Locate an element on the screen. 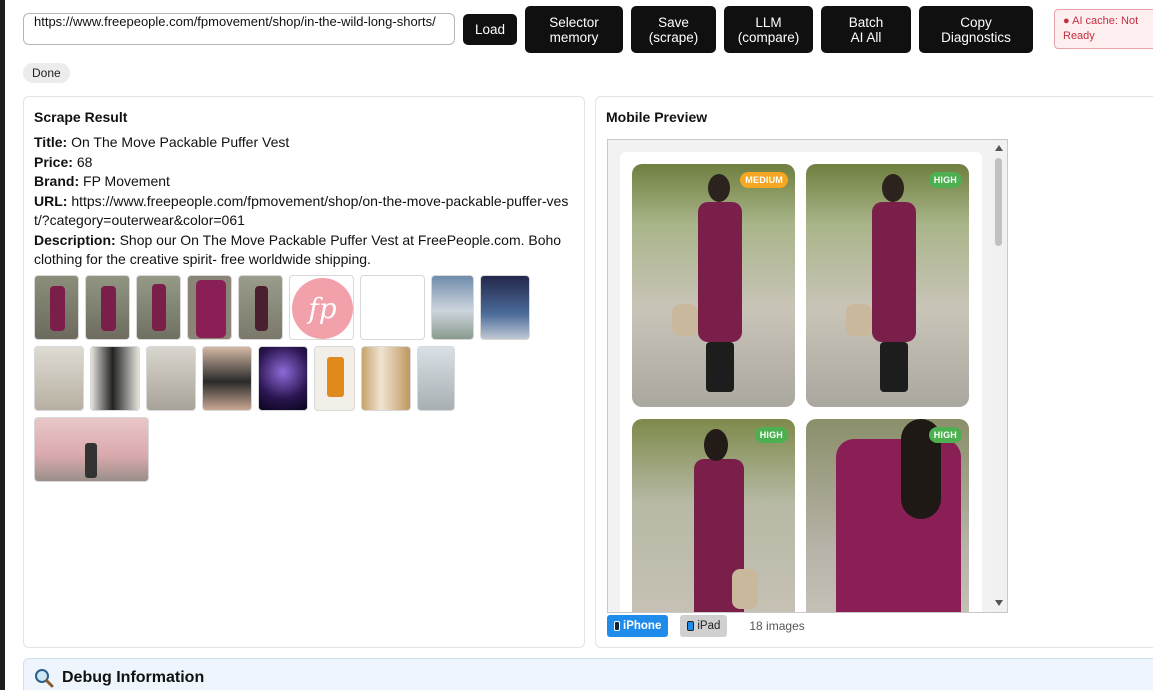 This screenshot has height=690, width=1153. price-value: 68 is located at coordinates (84, 161).